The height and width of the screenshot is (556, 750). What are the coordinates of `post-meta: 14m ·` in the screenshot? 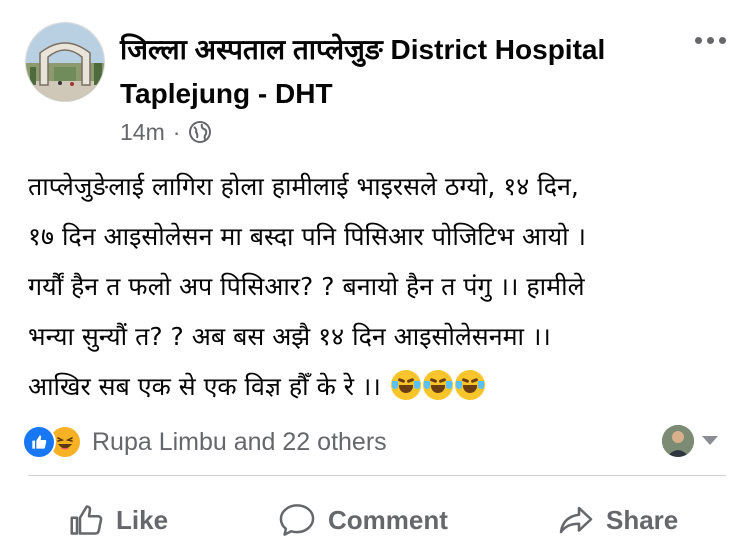 It's located at (166, 132).